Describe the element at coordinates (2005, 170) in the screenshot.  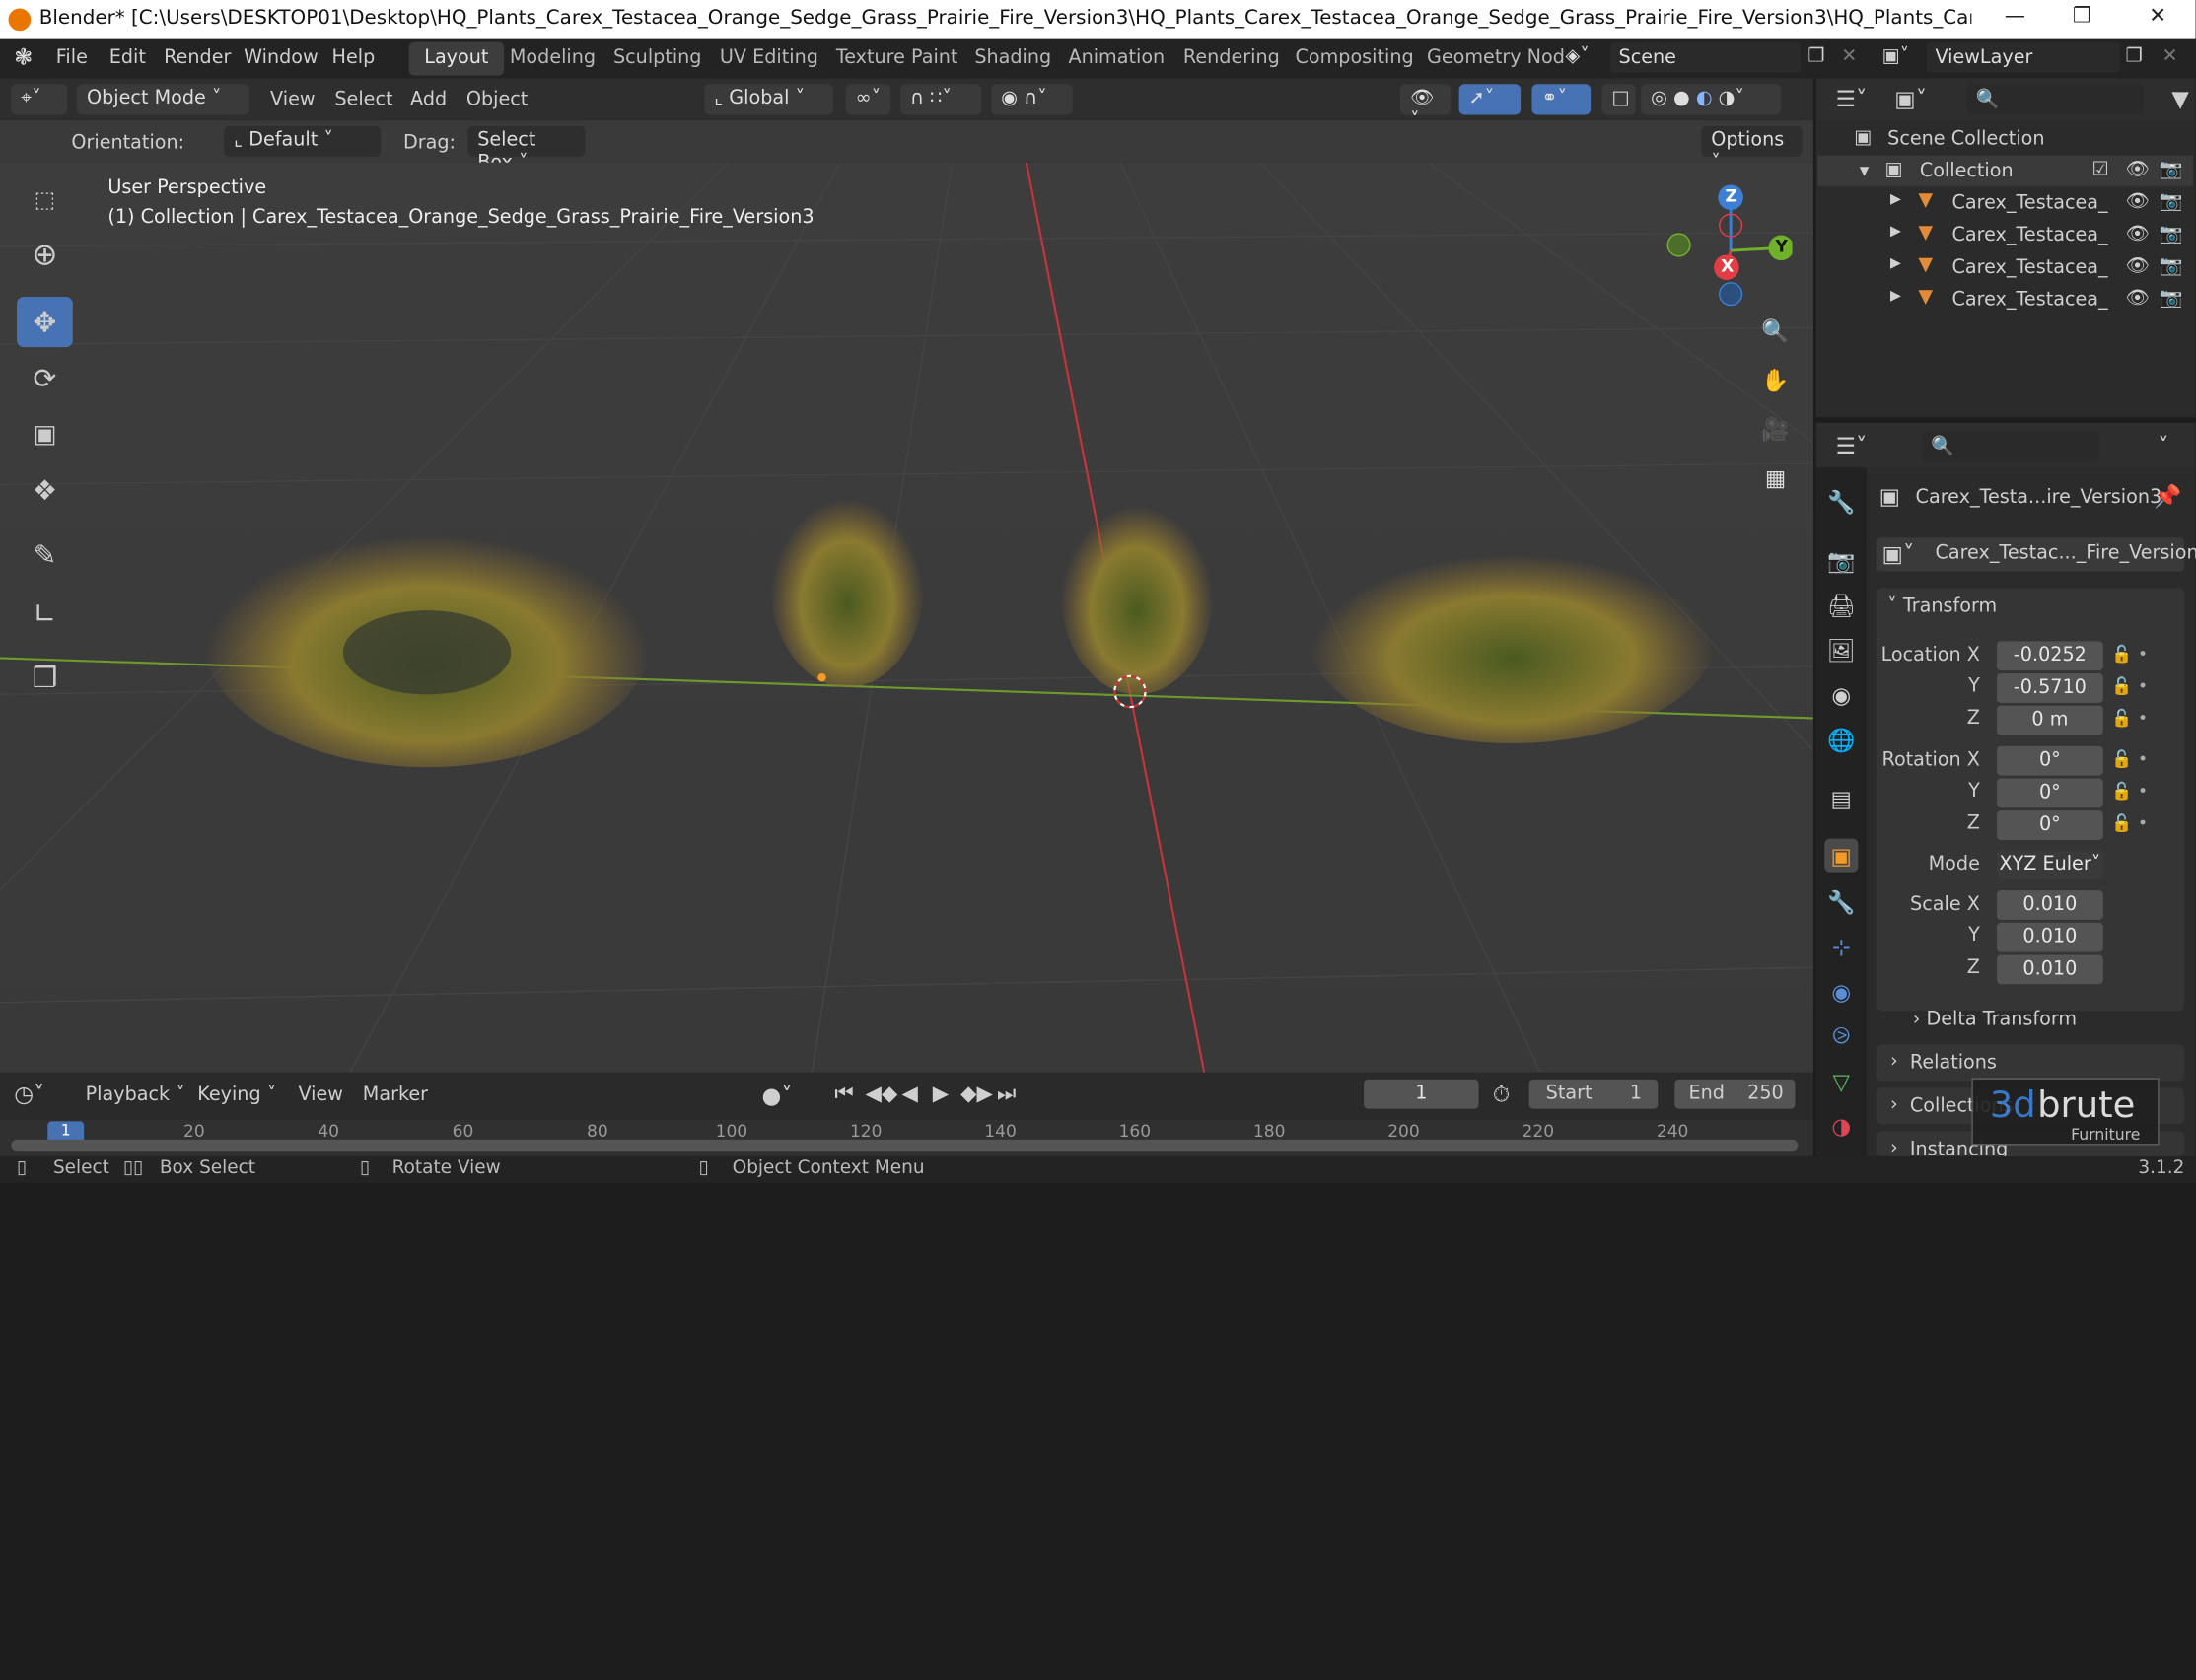
I see `outliner-row-collection: ▾ ▣ Collection ☑ 👁 📷` at that location.